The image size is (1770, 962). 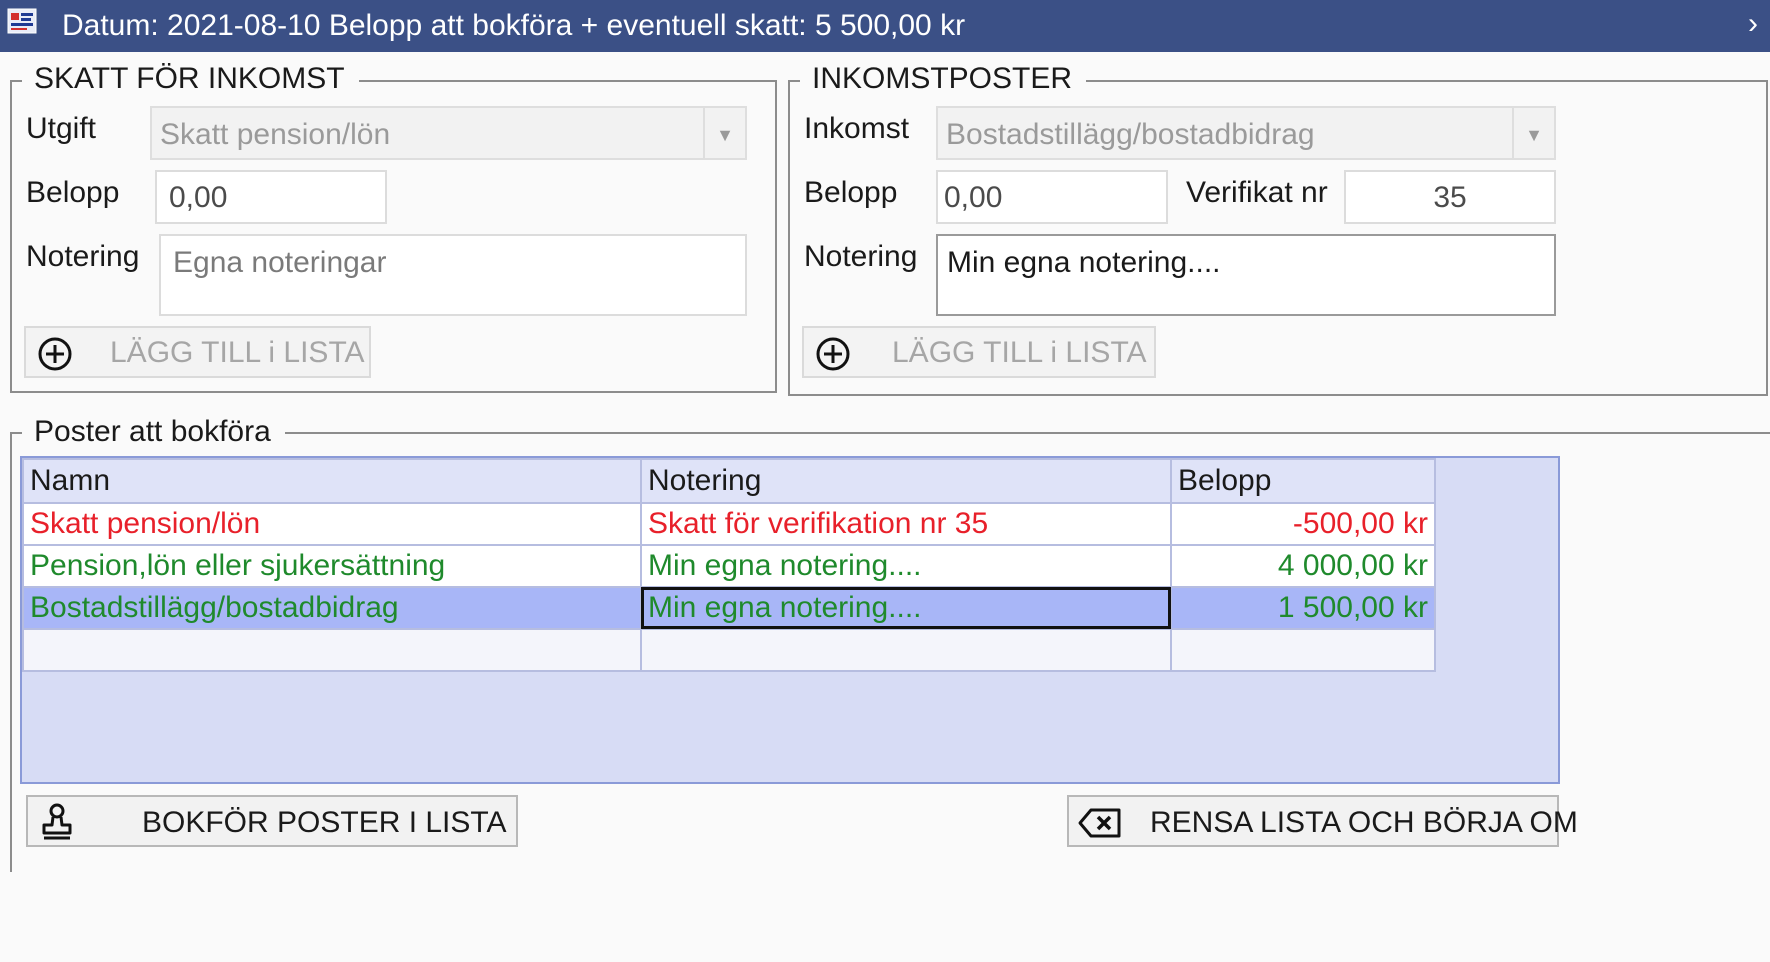 I want to click on income-group-legend: INKOMSTPOSTER, so click(x=943, y=79).